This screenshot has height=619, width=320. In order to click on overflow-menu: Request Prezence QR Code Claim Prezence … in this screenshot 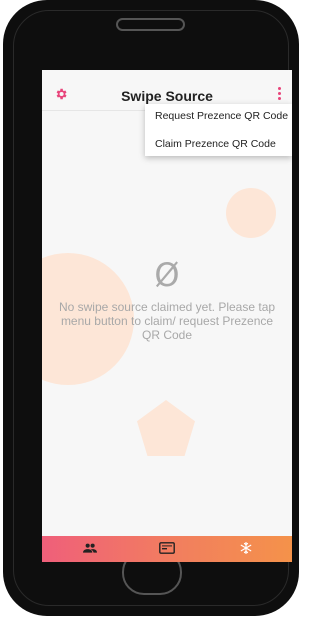, I will do `click(218, 130)`.